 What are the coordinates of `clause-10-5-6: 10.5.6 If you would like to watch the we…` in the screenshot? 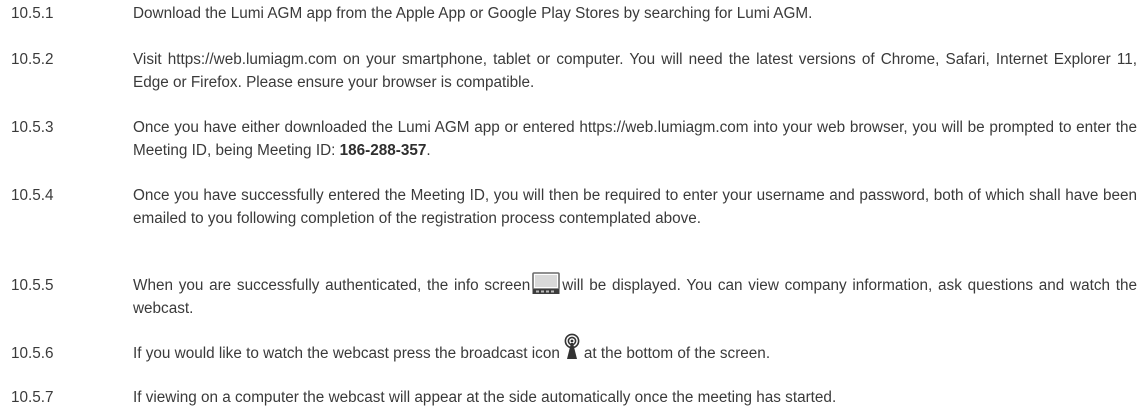 It's located at (574, 349).